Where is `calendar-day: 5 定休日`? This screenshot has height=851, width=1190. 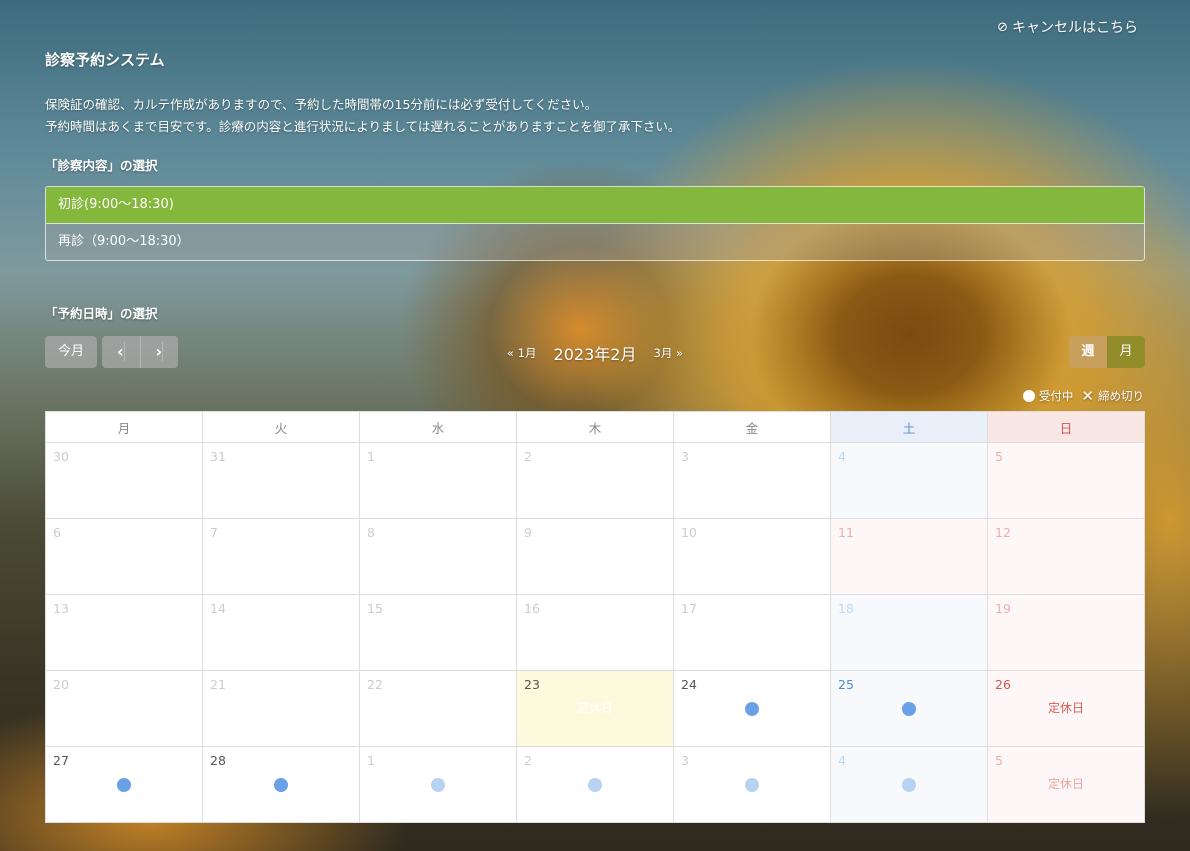
calendar-day: 5 定休日 is located at coordinates (1066, 784).